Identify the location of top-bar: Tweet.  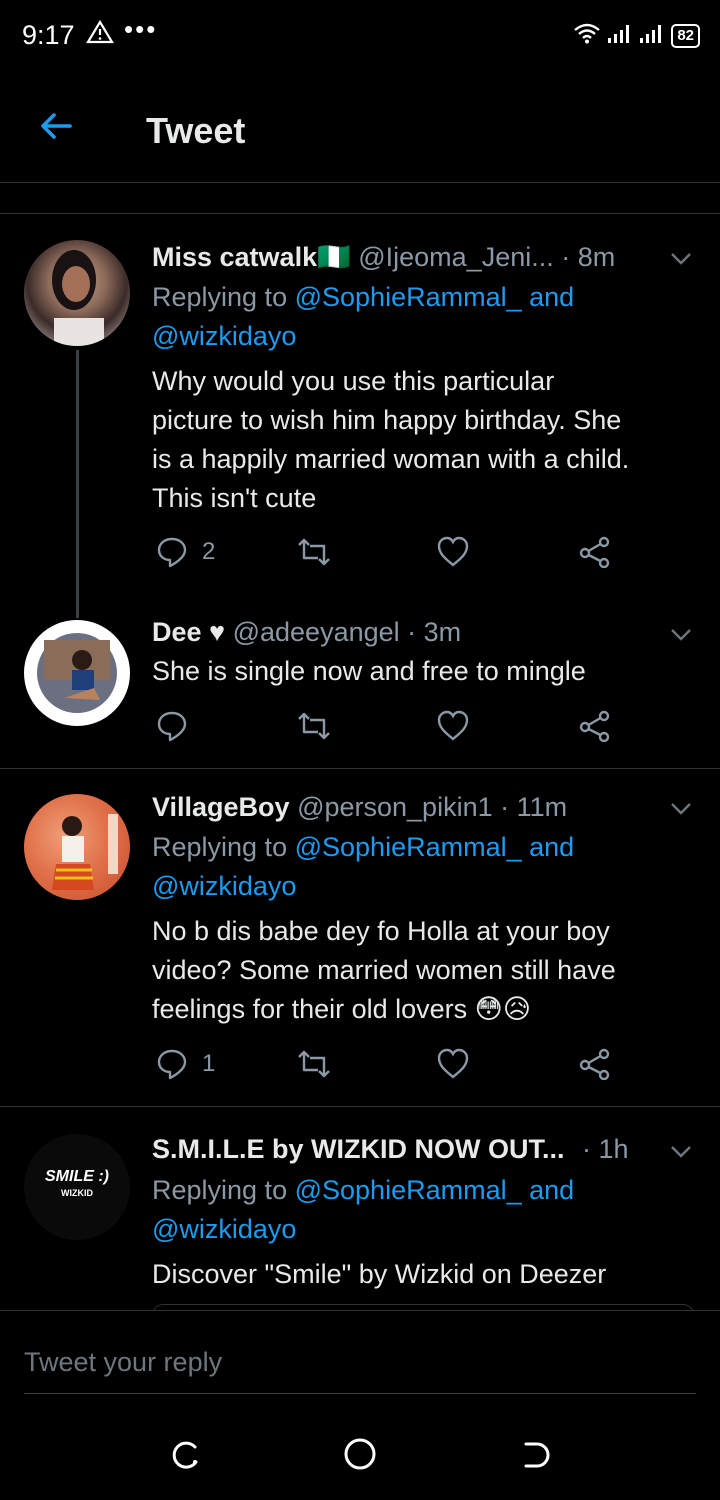
(360, 127).